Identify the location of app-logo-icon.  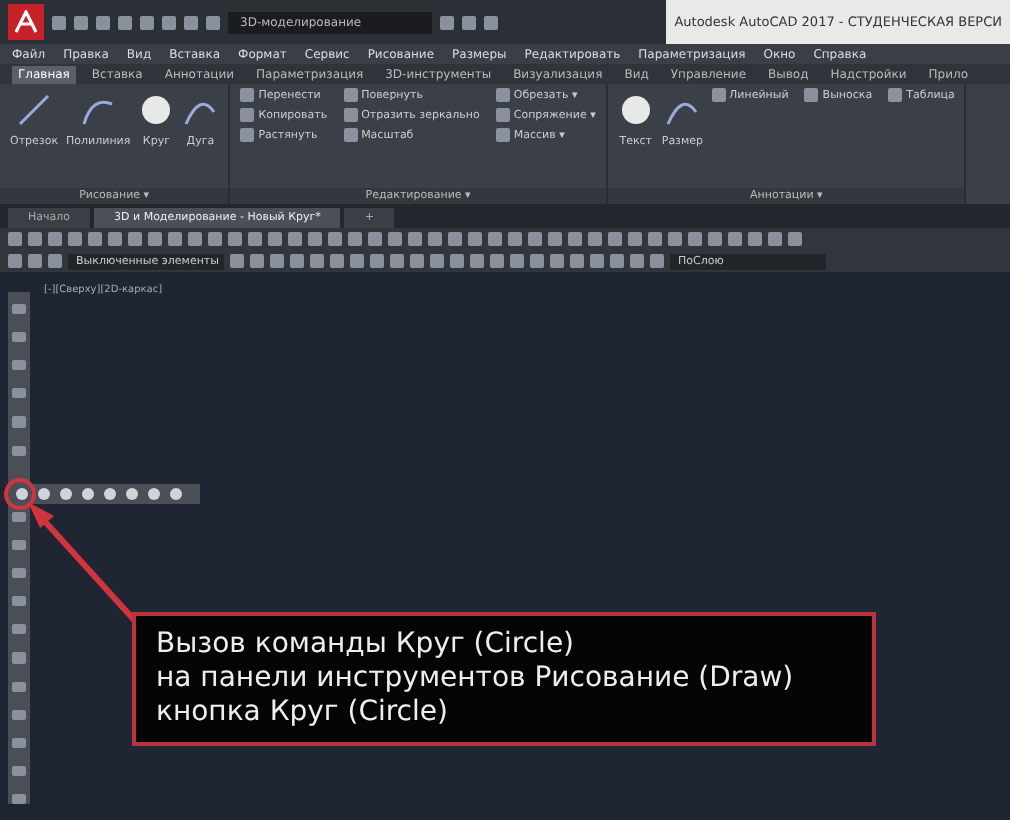
(26, 22).